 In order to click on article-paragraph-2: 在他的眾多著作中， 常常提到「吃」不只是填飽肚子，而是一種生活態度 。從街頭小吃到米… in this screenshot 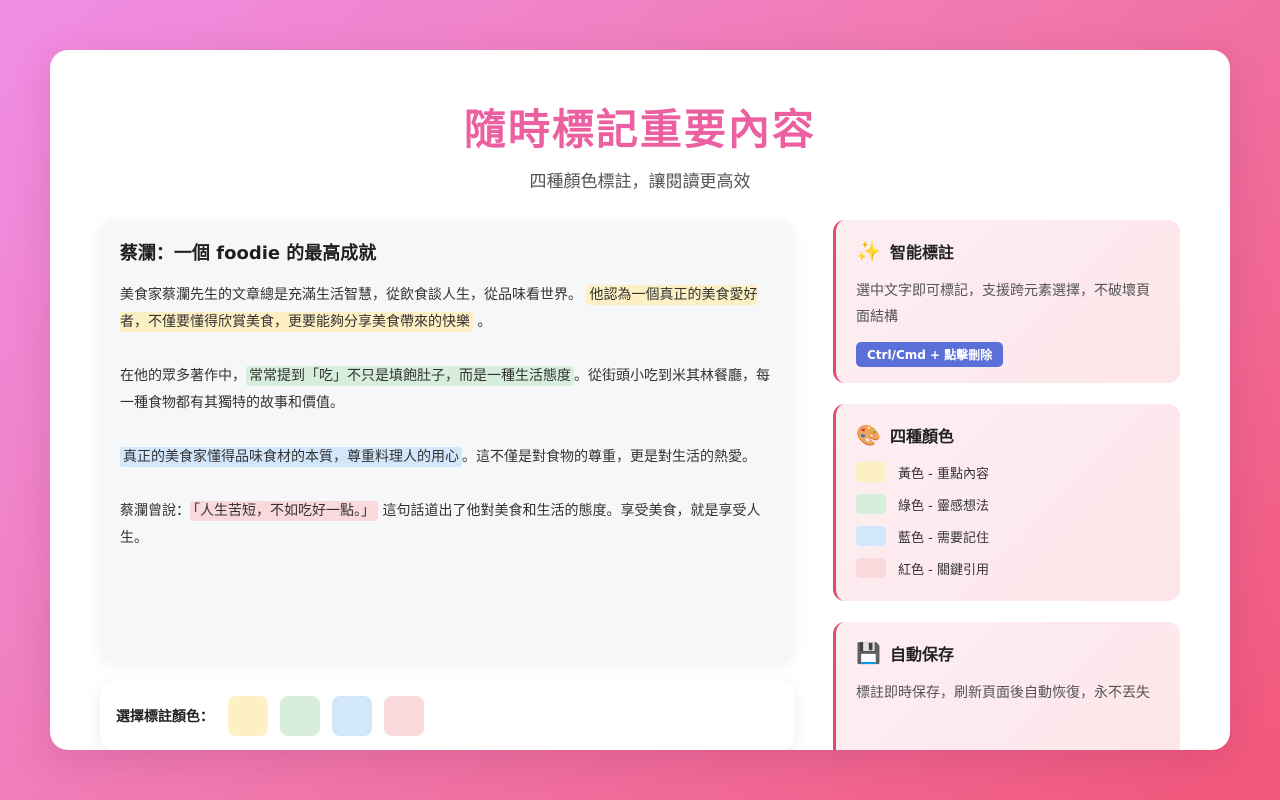, I will do `click(447, 390)`.